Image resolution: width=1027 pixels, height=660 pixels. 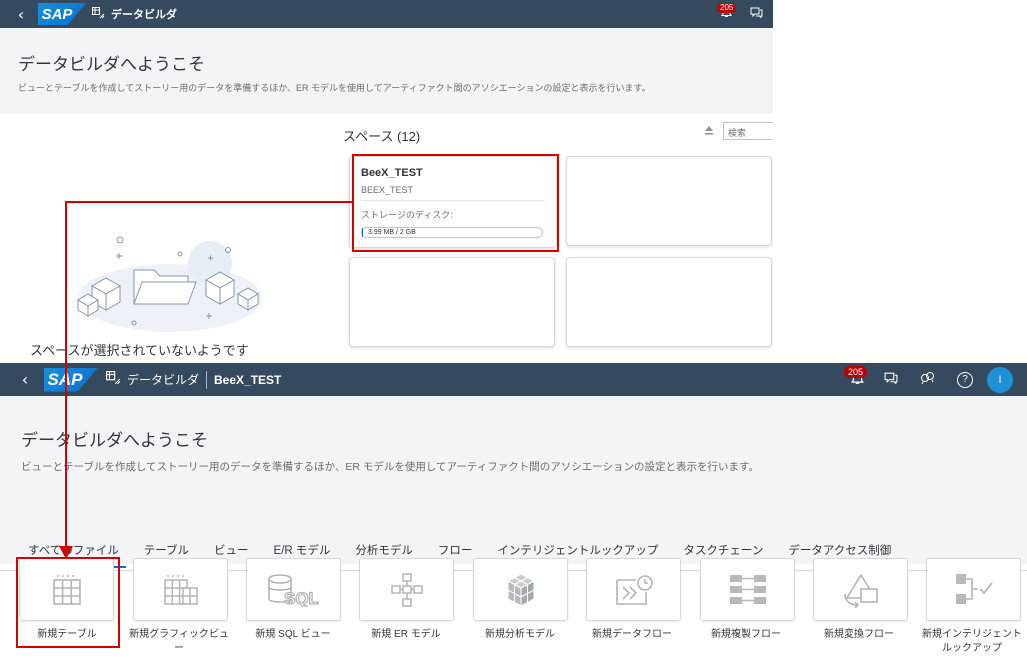 I want to click on spaces-title: スペース (12), so click(x=382, y=136).